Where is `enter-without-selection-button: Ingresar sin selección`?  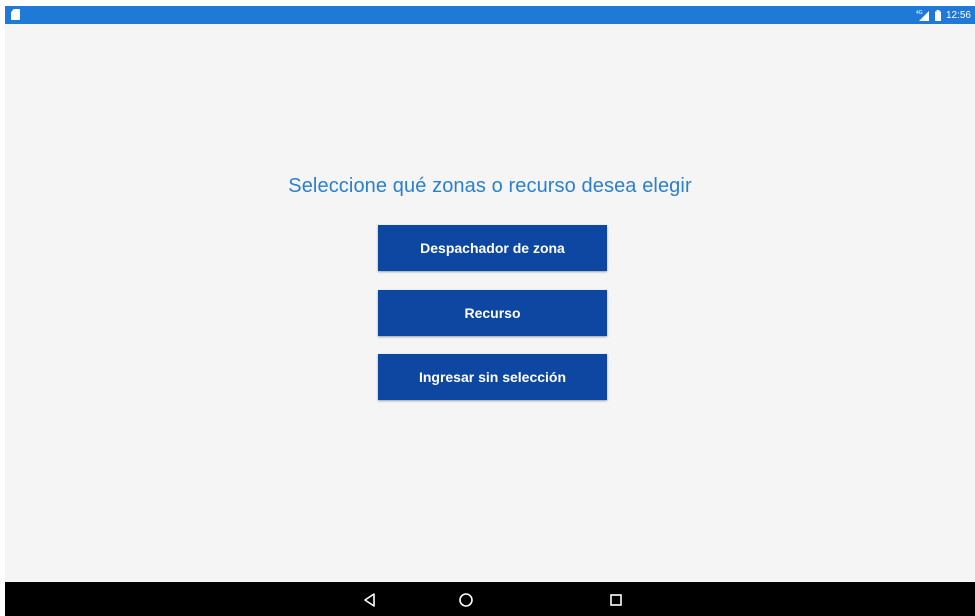 enter-without-selection-button: Ingresar sin selección is located at coordinates (492, 377).